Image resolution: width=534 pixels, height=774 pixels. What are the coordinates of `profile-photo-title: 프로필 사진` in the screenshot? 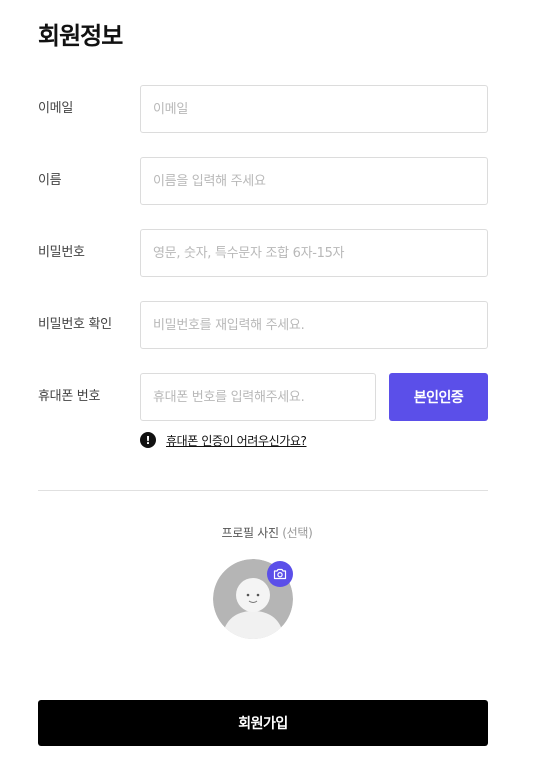 It's located at (250, 533).